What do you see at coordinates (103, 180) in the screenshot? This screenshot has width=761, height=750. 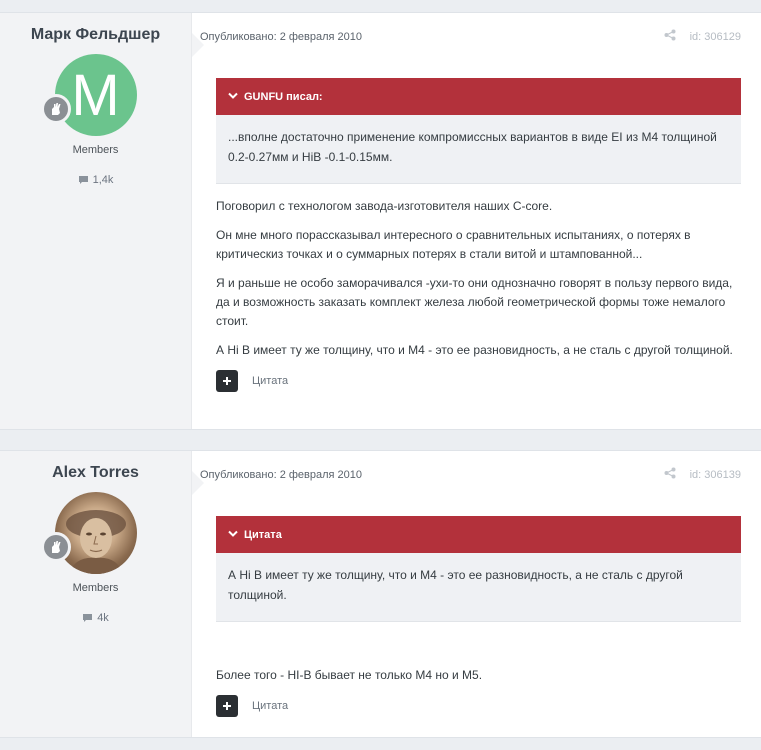 I see `reputation-value: 1,4k` at bounding box center [103, 180].